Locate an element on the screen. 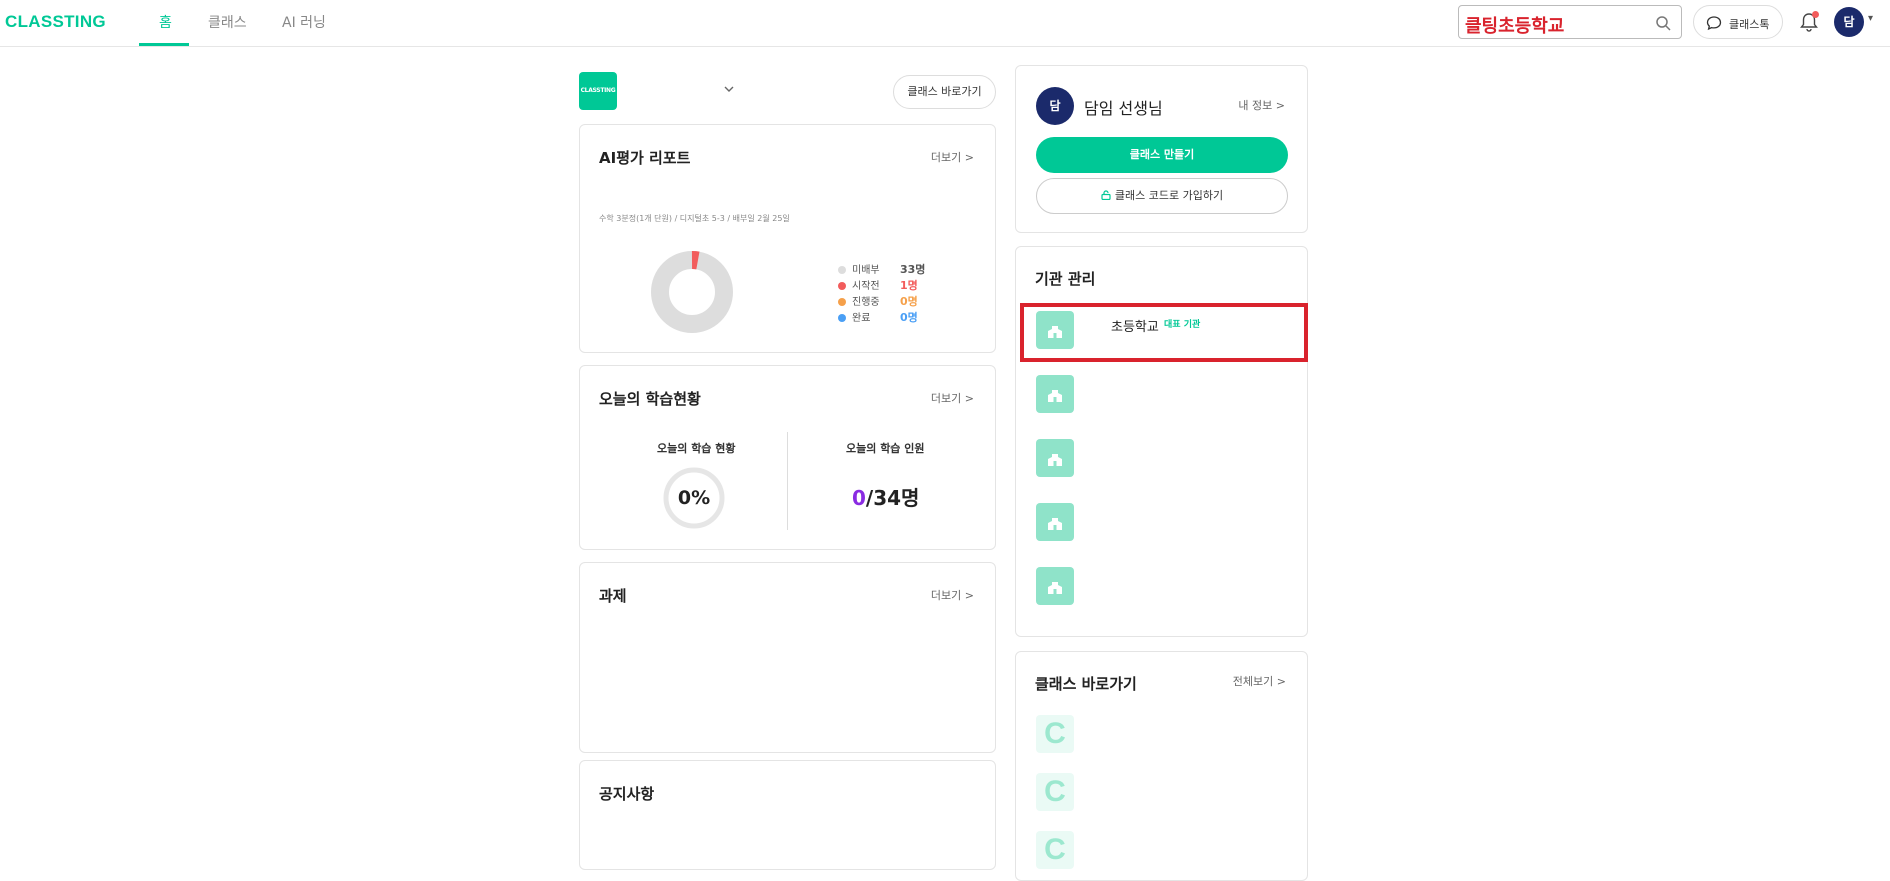 Image resolution: width=1890 pixels, height=881 pixels. today-learning-more-link: 더보기 > is located at coordinates (952, 398).